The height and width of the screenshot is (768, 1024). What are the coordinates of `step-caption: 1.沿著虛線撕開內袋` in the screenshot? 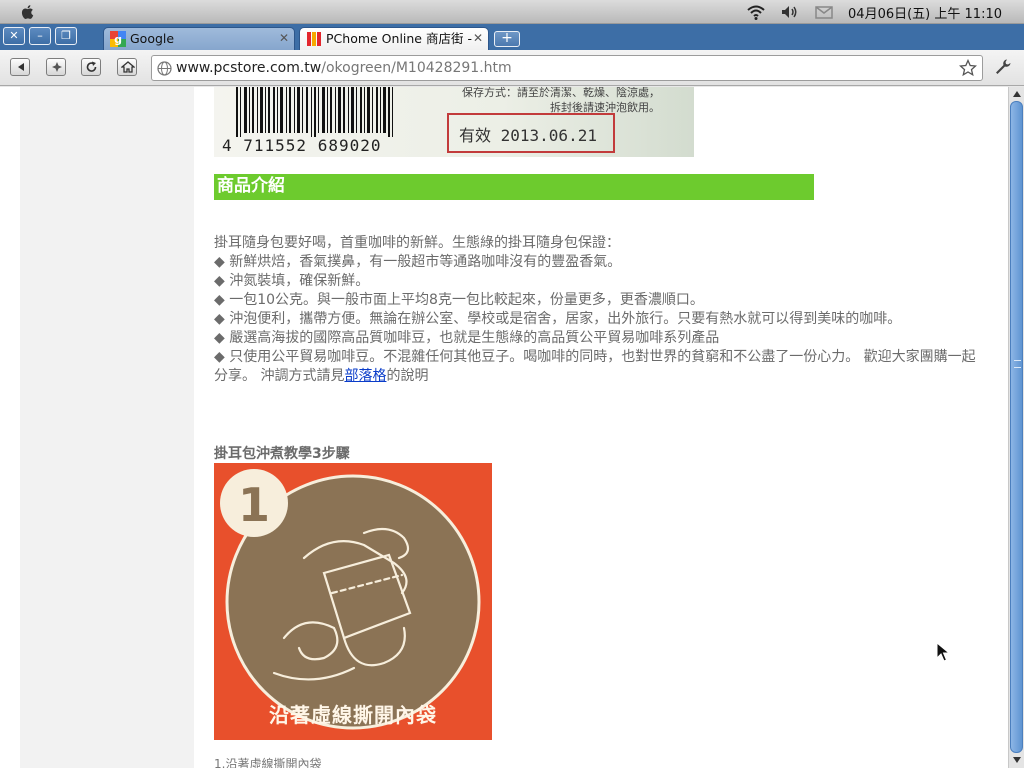 It's located at (268, 762).